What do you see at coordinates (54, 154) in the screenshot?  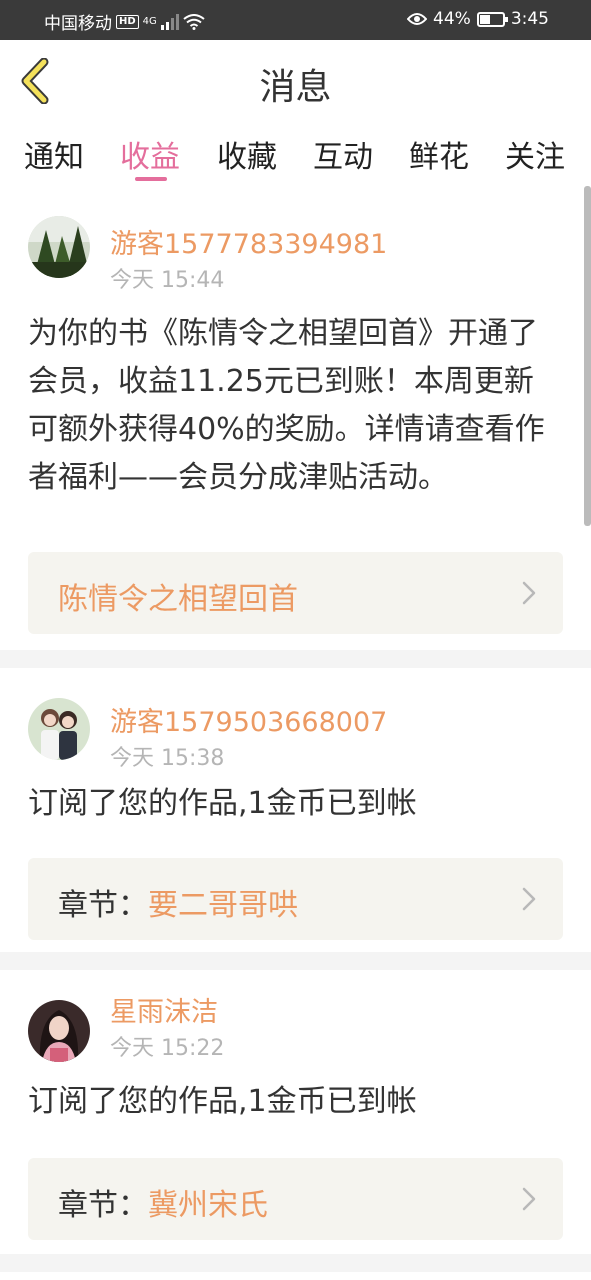 I see `tab-notifications: 通知` at bounding box center [54, 154].